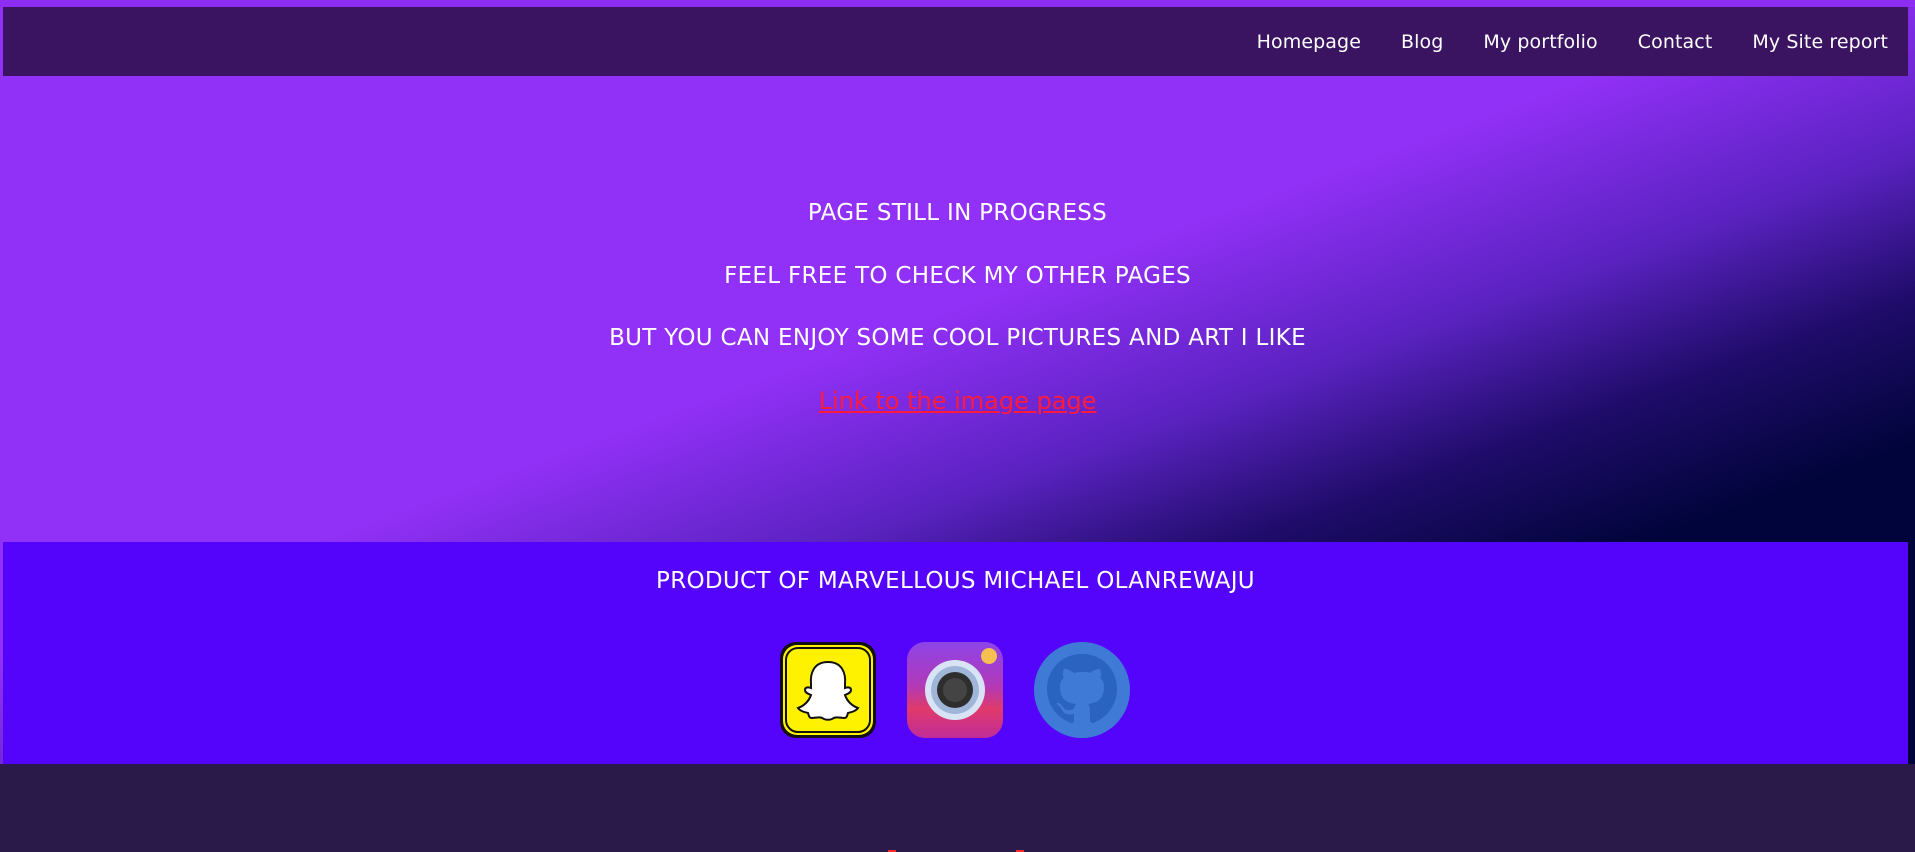 The height and width of the screenshot is (852, 1915). Describe the element at coordinates (1540, 42) in the screenshot. I see `nav-link-portfolio: My portfolio` at that location.